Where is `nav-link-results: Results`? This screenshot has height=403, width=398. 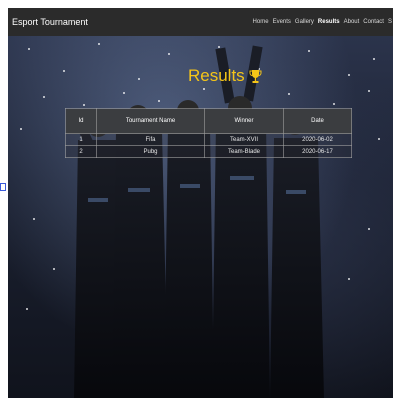
nav-link-results: Results is located at coordinates (329, 22).